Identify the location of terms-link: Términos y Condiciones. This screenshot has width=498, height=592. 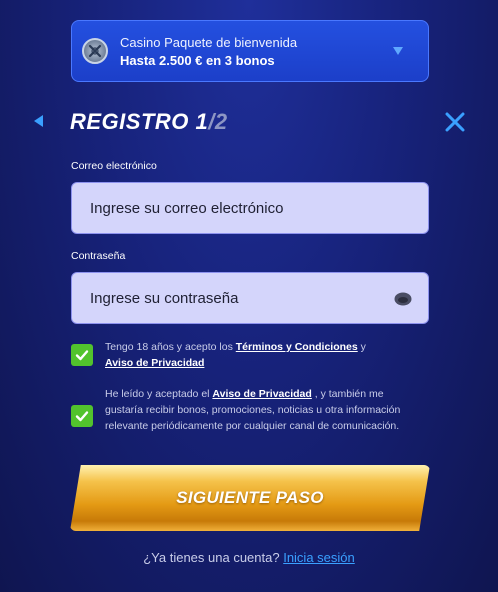
(297, 347).